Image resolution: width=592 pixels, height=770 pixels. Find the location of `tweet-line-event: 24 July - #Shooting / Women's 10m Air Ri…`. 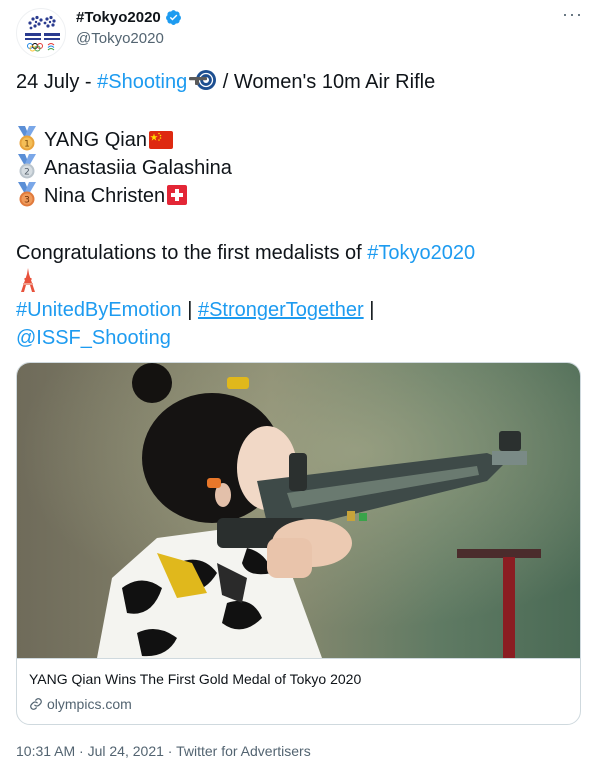

tweet-line-event: 24 July - #Shooting / Women's 10m Air Ri… is located at coordinates (225, 84).